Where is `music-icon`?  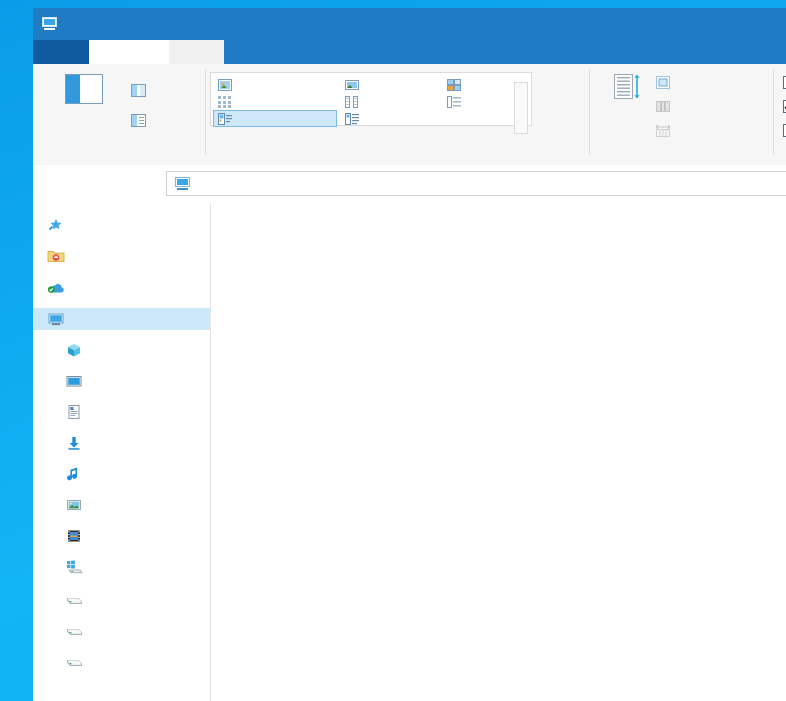 music-icon is located at coordinates (74, 474).